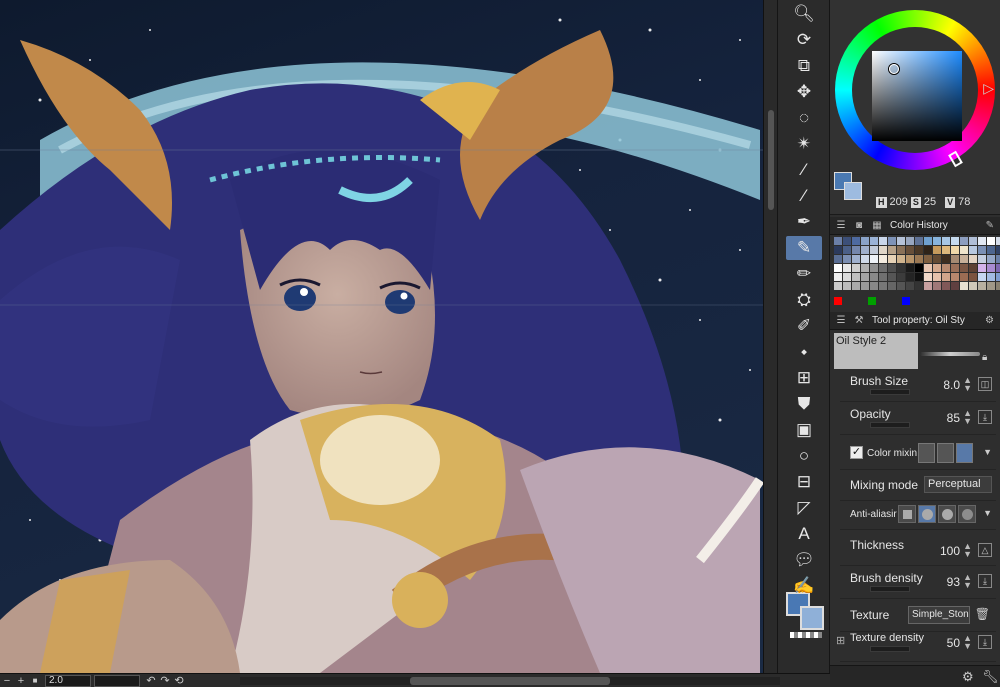 The height and width of the screenshot is (687, 1000). What do you see at coordinates (890, 589) in the screenshot?
I see `brush-density-slider` at bounding box center [890, 589].